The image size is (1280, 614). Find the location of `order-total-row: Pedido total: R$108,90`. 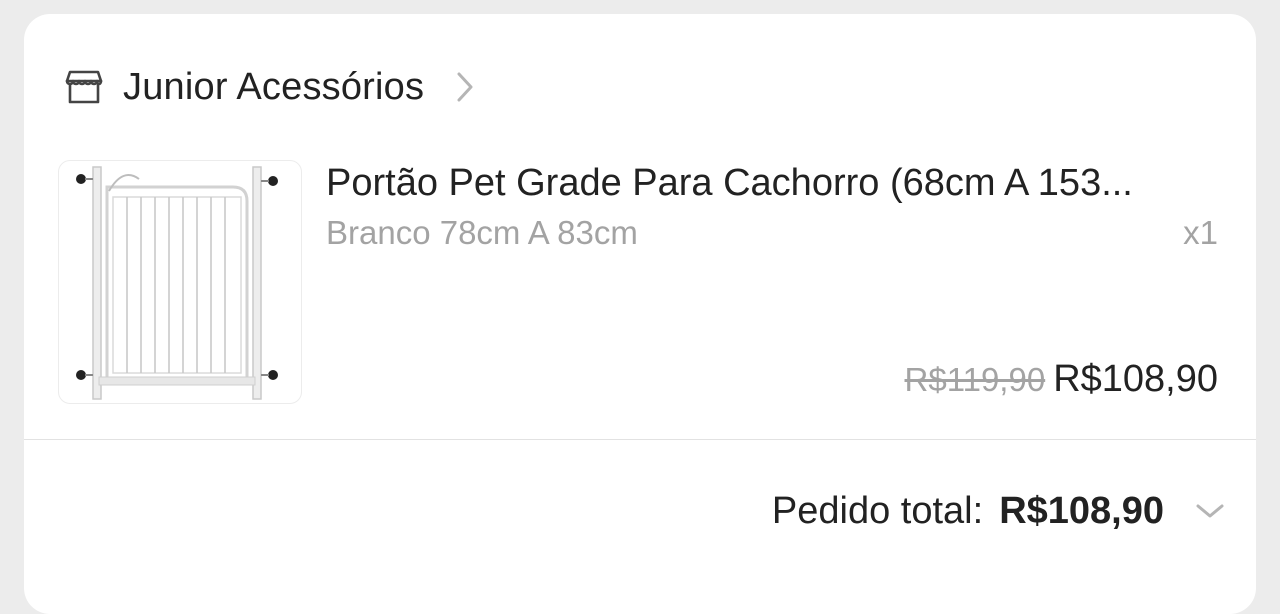

order-total-row: Pedido total: R$108,90 is located at coordinates (999, 511).